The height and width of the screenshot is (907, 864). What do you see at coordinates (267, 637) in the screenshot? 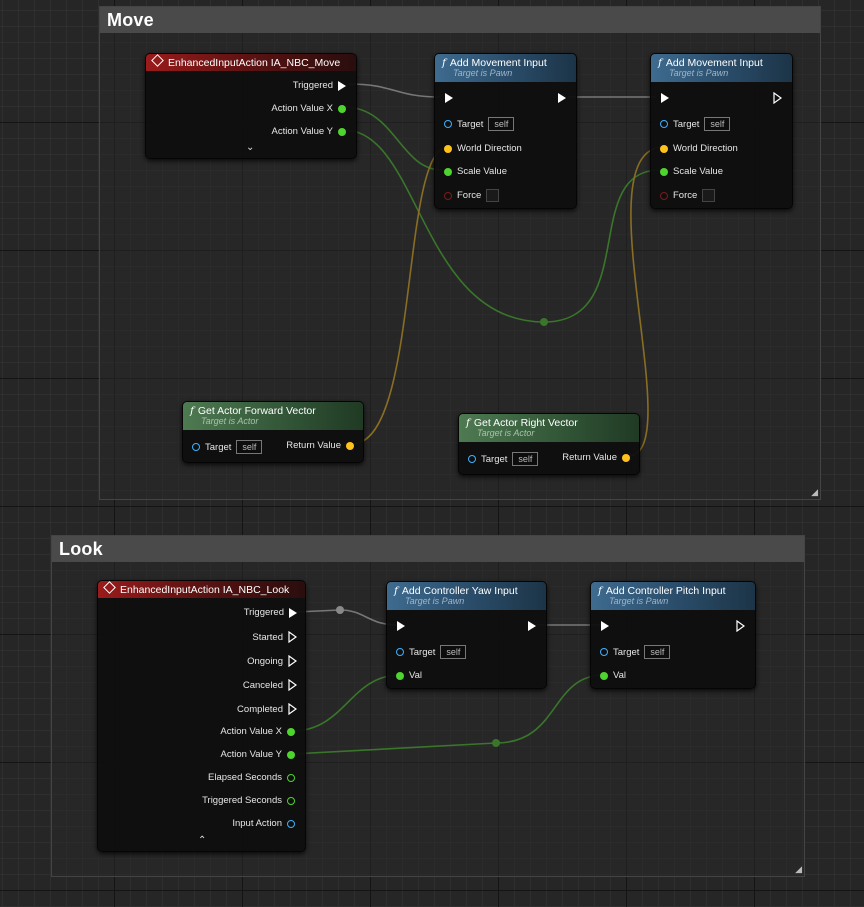
I see `pin-label: Started` at bounding box center [267, 637].